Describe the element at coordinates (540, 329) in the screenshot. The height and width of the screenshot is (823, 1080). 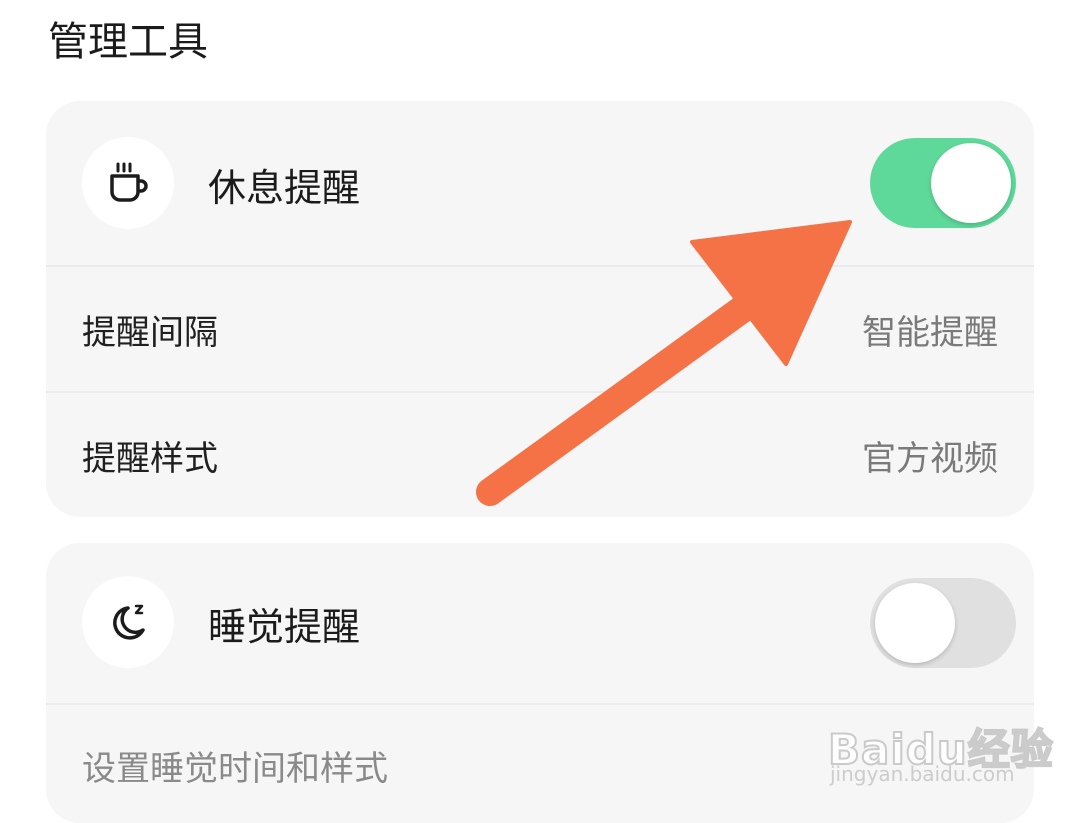
I see `reminder-interval-row: 提醒间隔 智能提醒` at that location.